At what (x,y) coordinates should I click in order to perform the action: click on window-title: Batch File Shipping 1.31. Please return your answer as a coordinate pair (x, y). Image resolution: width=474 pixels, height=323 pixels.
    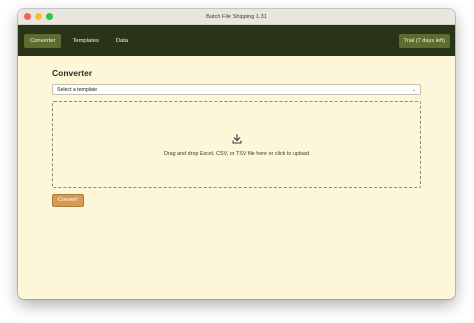
    Looking at the image, I should click on (236, 16).